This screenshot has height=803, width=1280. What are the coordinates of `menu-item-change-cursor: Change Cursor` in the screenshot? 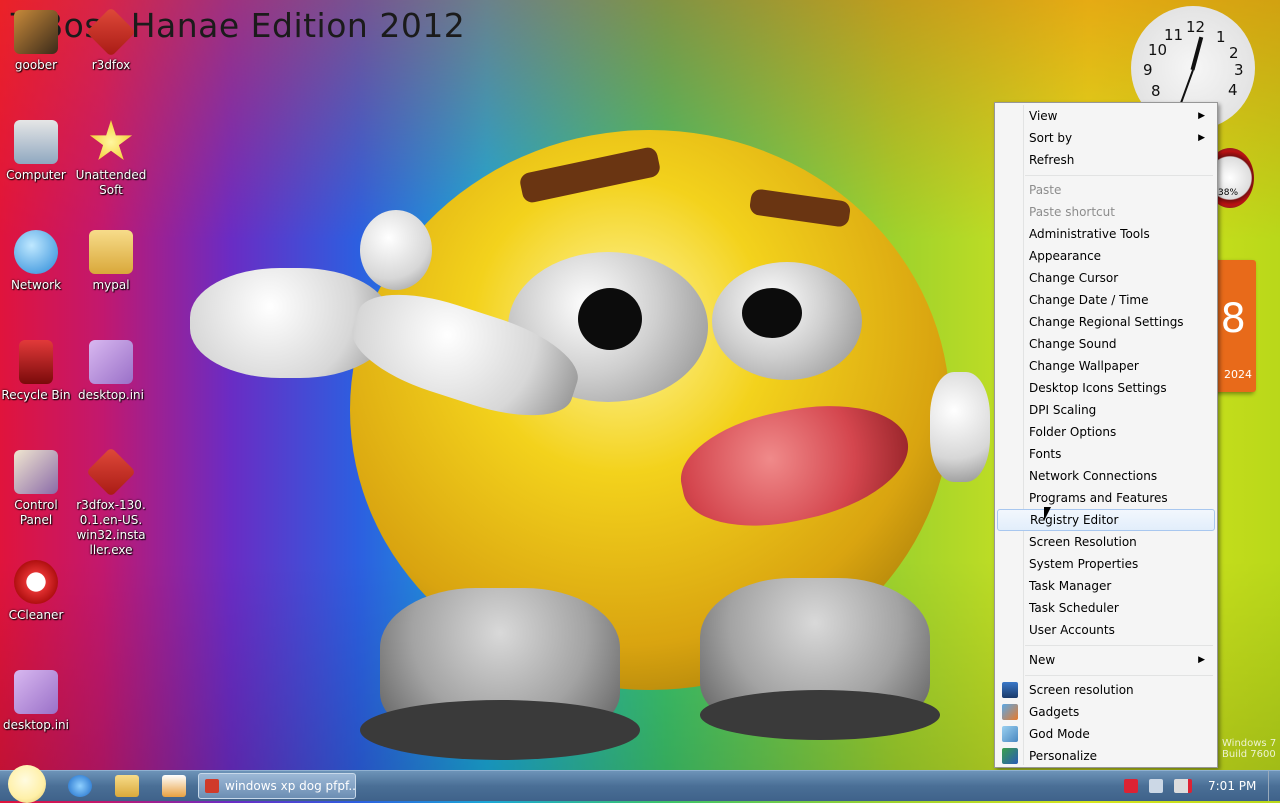 It's located at (1106, 278).